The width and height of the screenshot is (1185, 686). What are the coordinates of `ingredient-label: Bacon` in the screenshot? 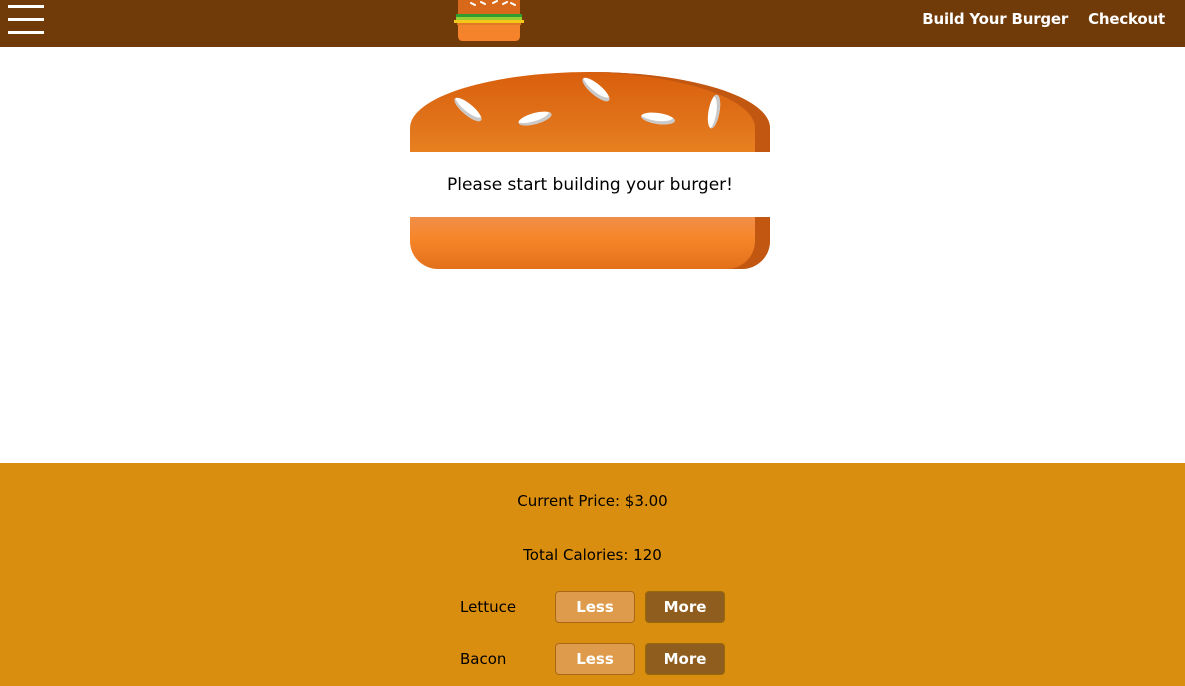 It's located at (483, 659).